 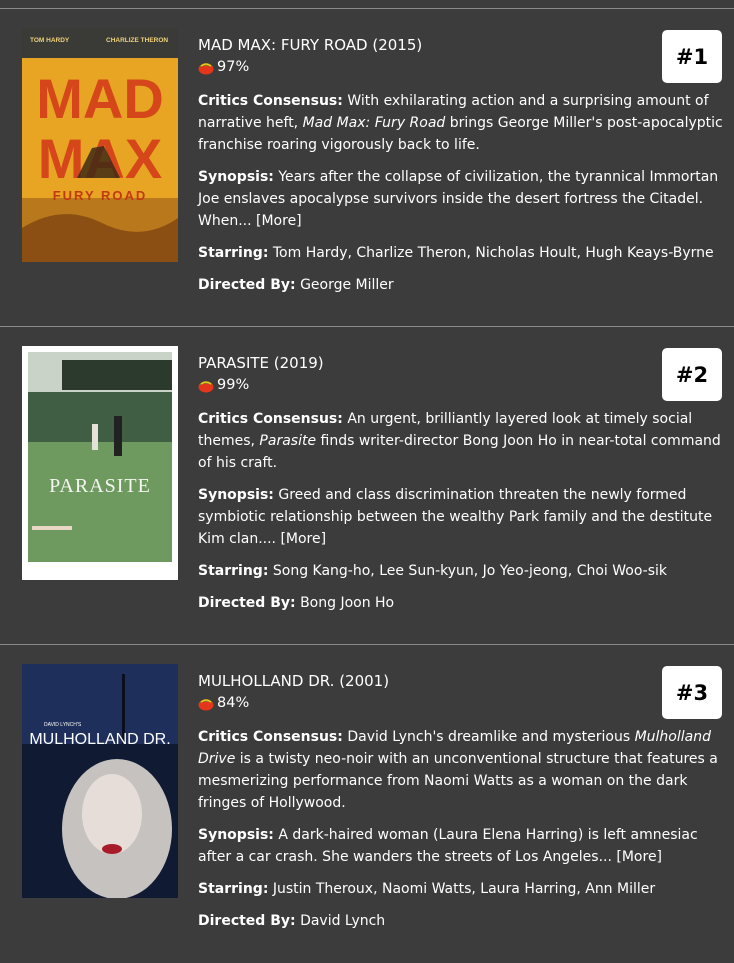 What do you see at coordinates (63, 725) in the screenshot?
I see `poster-small-text: DAVID LYNCH'S` at bounding box center [63, 725].